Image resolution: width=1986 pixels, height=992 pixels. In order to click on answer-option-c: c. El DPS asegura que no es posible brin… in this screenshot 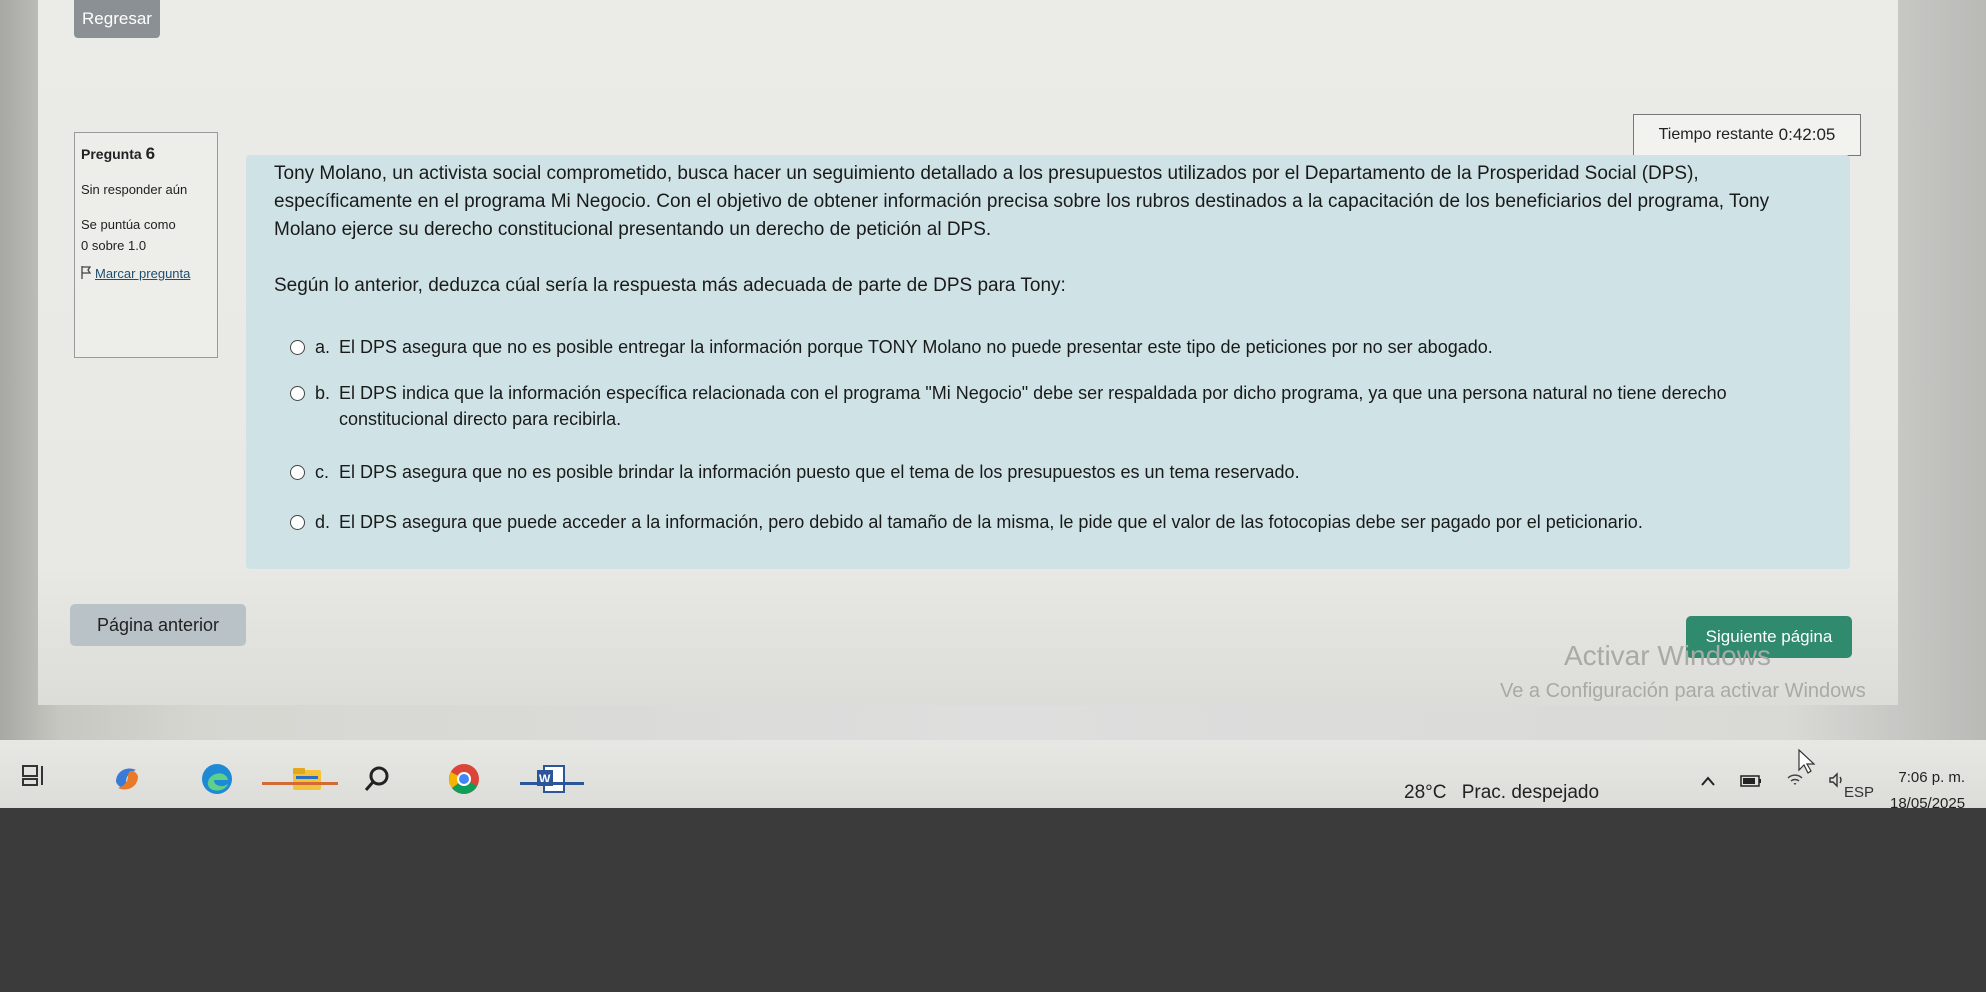, I will do `click(1040, 472)`.